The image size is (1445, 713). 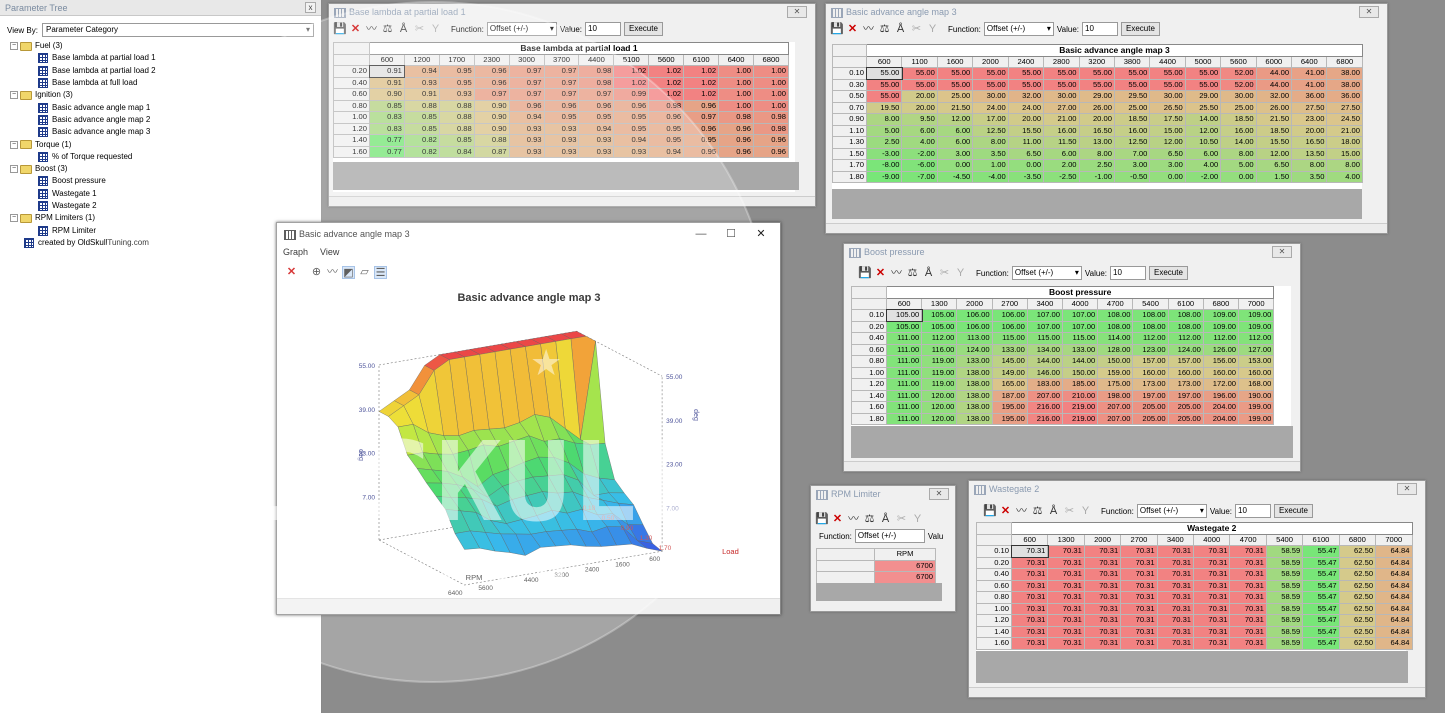 I want to click on map-cell: 120.00, so click(x=939, y=407).